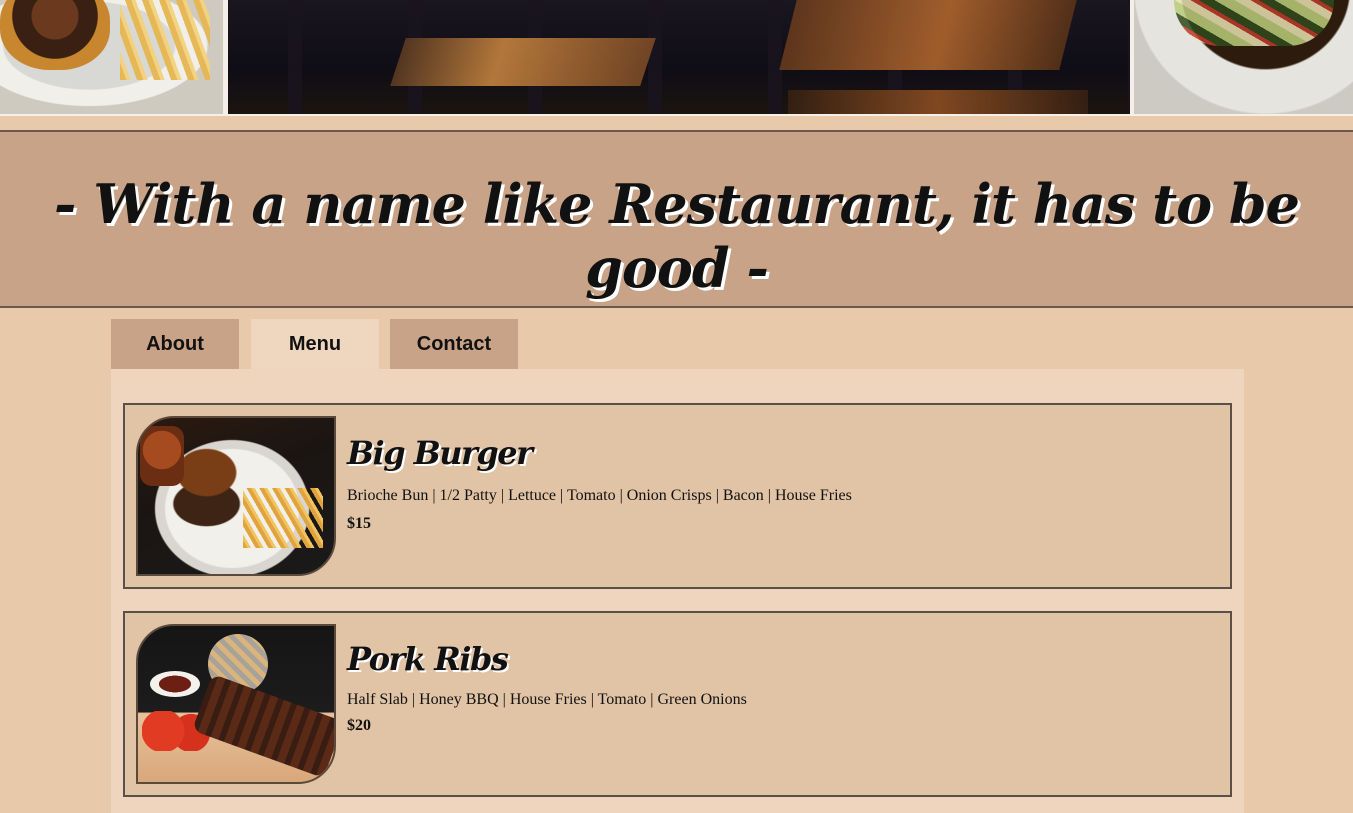  What do you see at coordinates (359, 523) in the screenshot?
I see `menu-item-price: $15` at bounding box center [359, 523].